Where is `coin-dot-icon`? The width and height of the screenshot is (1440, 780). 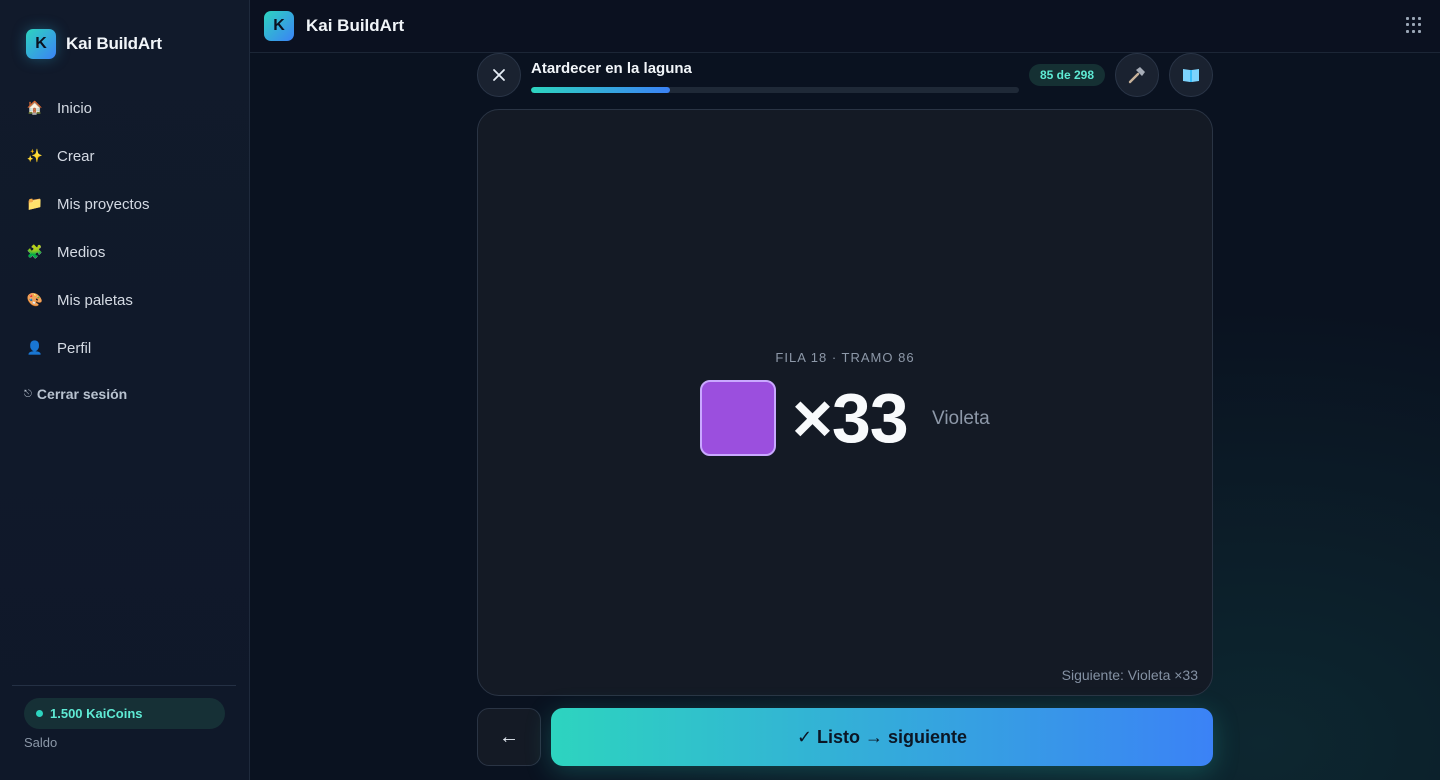
coin-dot-icon is located at coordinates (39, 713).